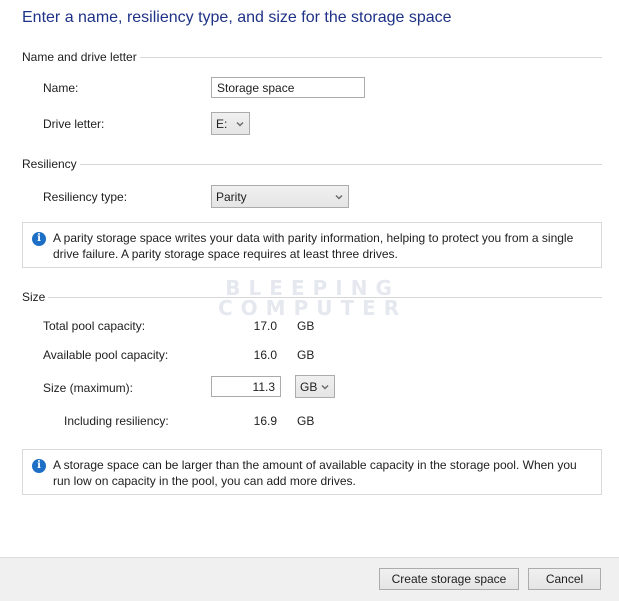 This screenshot has width=619, height=601. What do you see at coordinates (306, 355) in the screenshot?
I see `available-pool-capacity-unit: GB` at bounding box center [306, 355].